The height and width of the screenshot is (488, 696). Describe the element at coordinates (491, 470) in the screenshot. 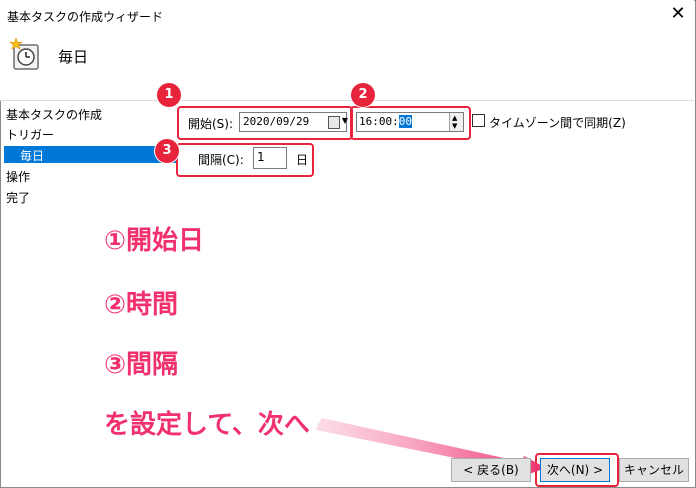

I see `back-button: < 戻る(B)` at that location.